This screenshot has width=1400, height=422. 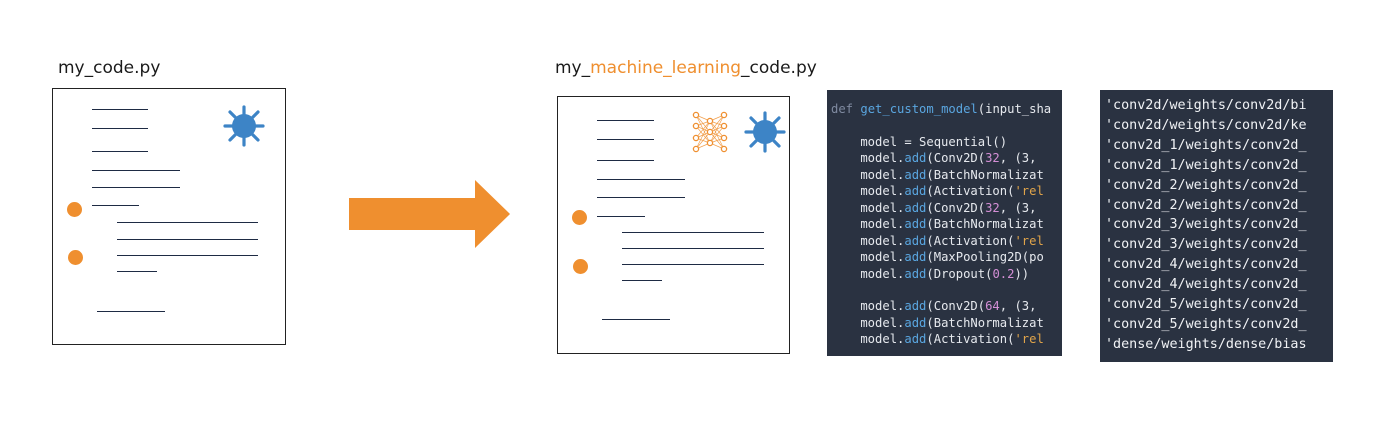 What do you see at coordinates (573, 68) in the screenshot?
I see `title-prefix: my_` at bounding box center [573, 68].